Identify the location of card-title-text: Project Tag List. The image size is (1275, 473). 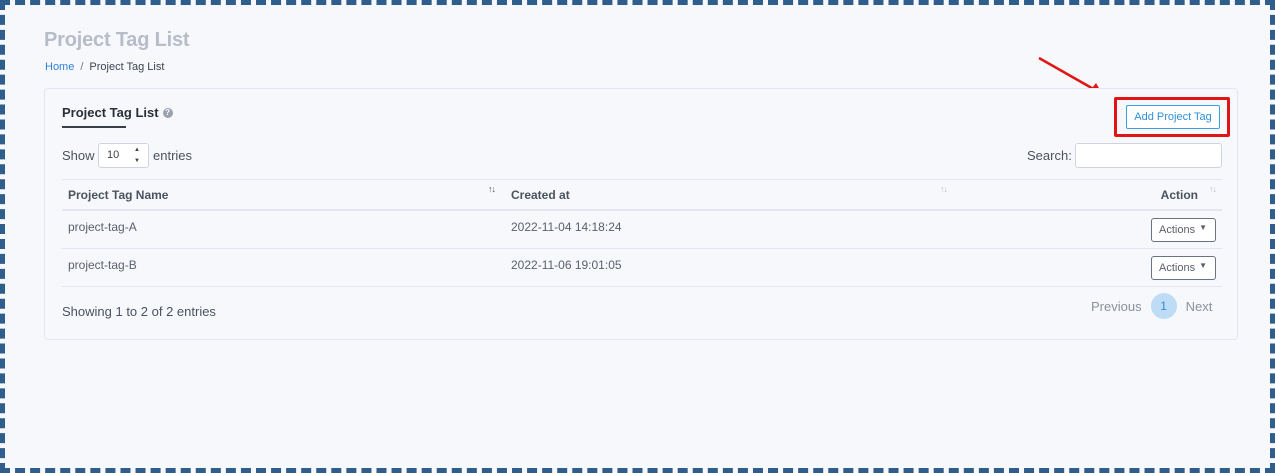
(110, 112).